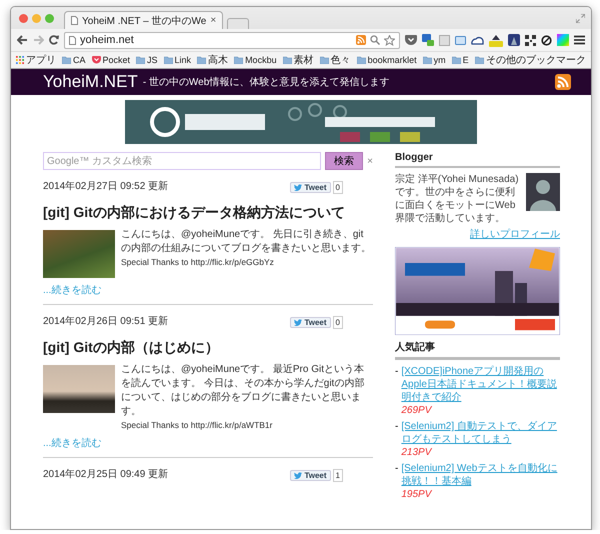 The height and width of the screenshot is (534, 600). I want to click on window-icon, so click(460, 40).